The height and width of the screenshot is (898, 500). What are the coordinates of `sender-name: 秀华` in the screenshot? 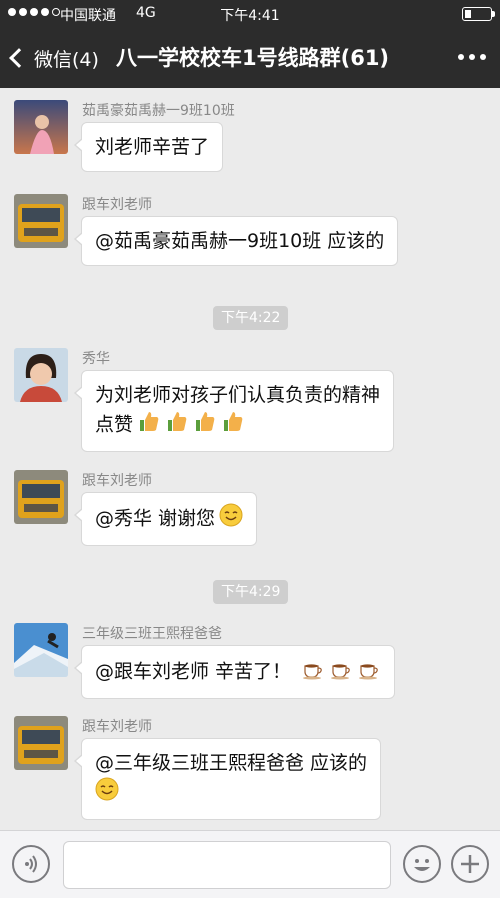 It's located at (96, 359).